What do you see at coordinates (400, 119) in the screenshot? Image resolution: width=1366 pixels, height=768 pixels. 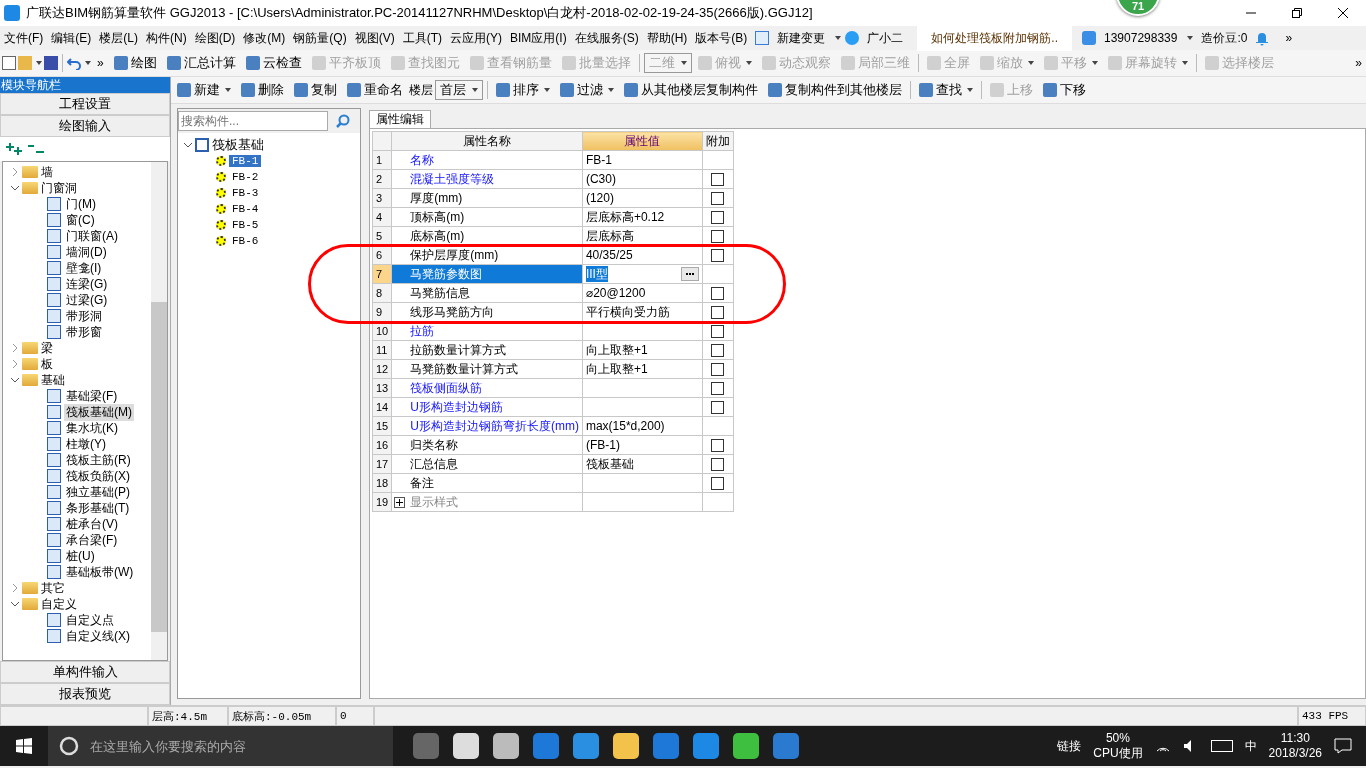 I see `tab: 属性编辑` at bounding box center [400, 119].